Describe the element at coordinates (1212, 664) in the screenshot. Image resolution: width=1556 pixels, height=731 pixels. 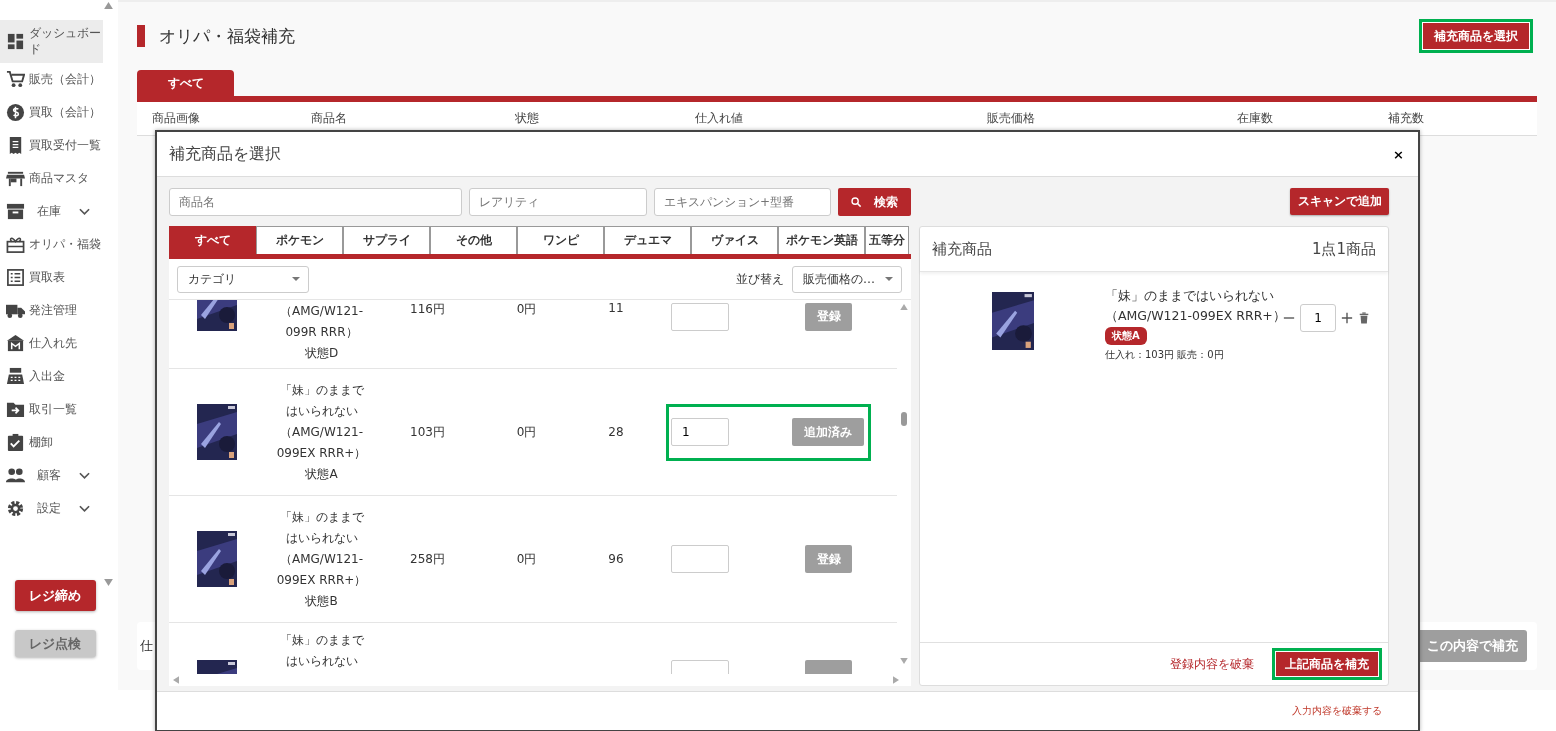
I see `discard-link: 登録内容を破棄` at that location.